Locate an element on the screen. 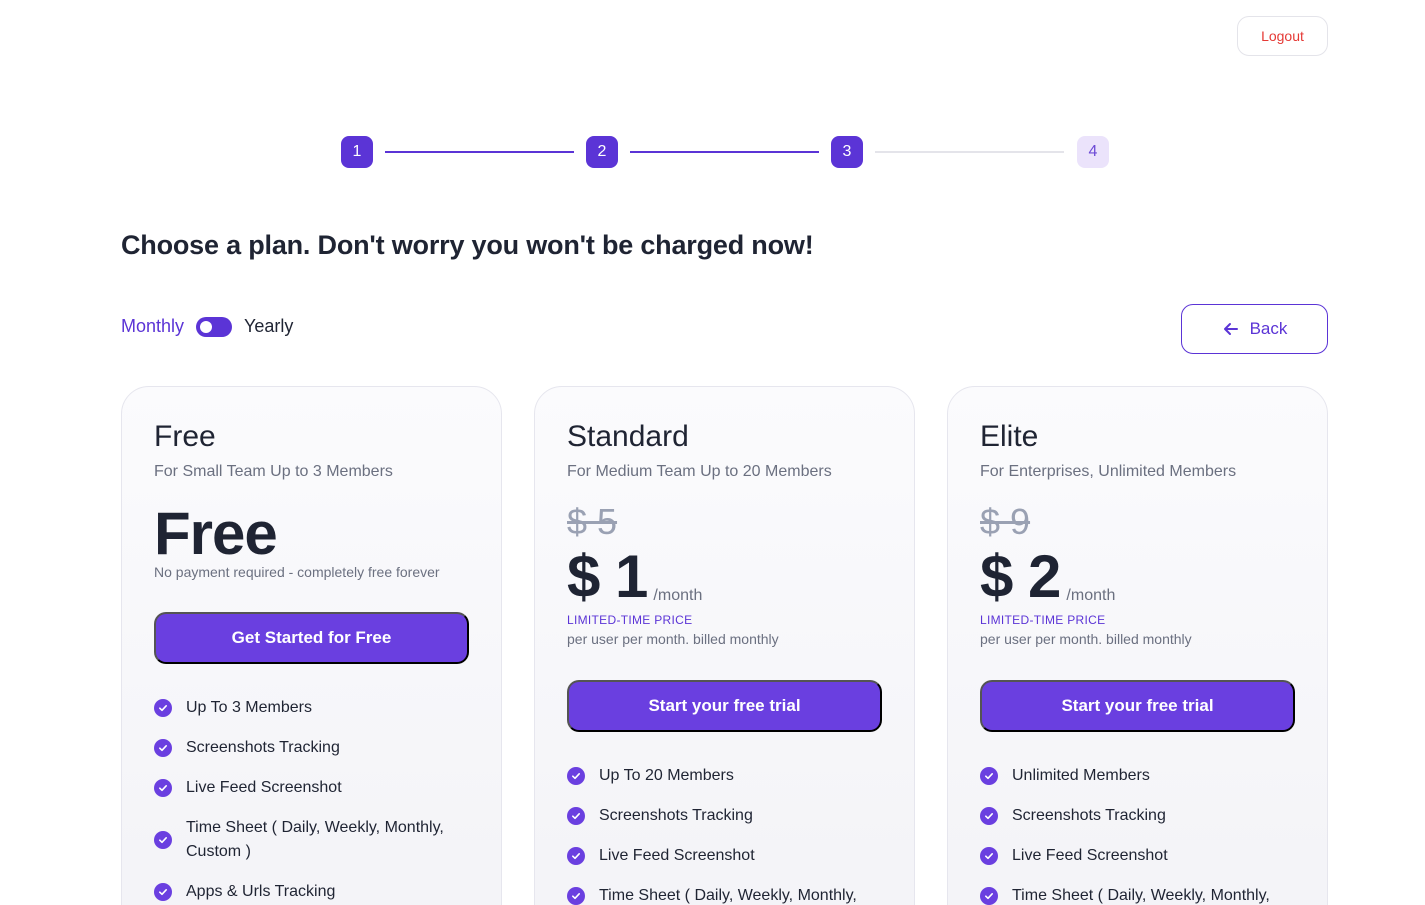 Image resolution: width=1425 pixels, height=905 pixels. feature-text: Unlimited Members is located at coordinates (1081, 775).